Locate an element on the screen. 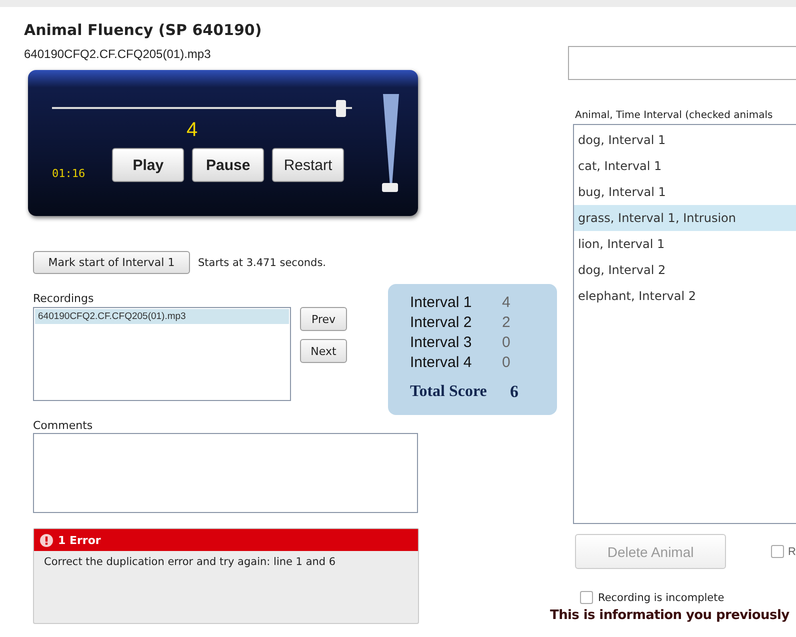  error-title: 1 Error is located at coordinates (79, 540).